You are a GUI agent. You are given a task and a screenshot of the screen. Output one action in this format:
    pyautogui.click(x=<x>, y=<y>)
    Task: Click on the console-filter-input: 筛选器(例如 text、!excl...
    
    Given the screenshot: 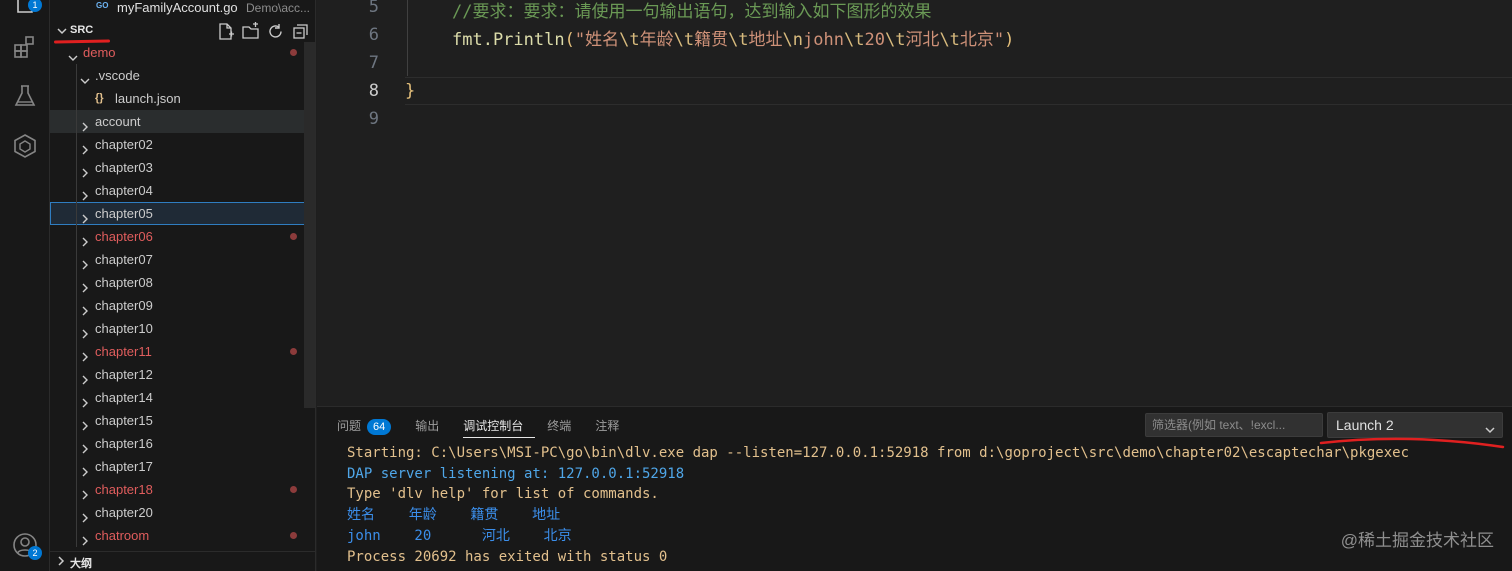 What is the action you would take?
    pyautogui.click(x=1234, y=425)
    